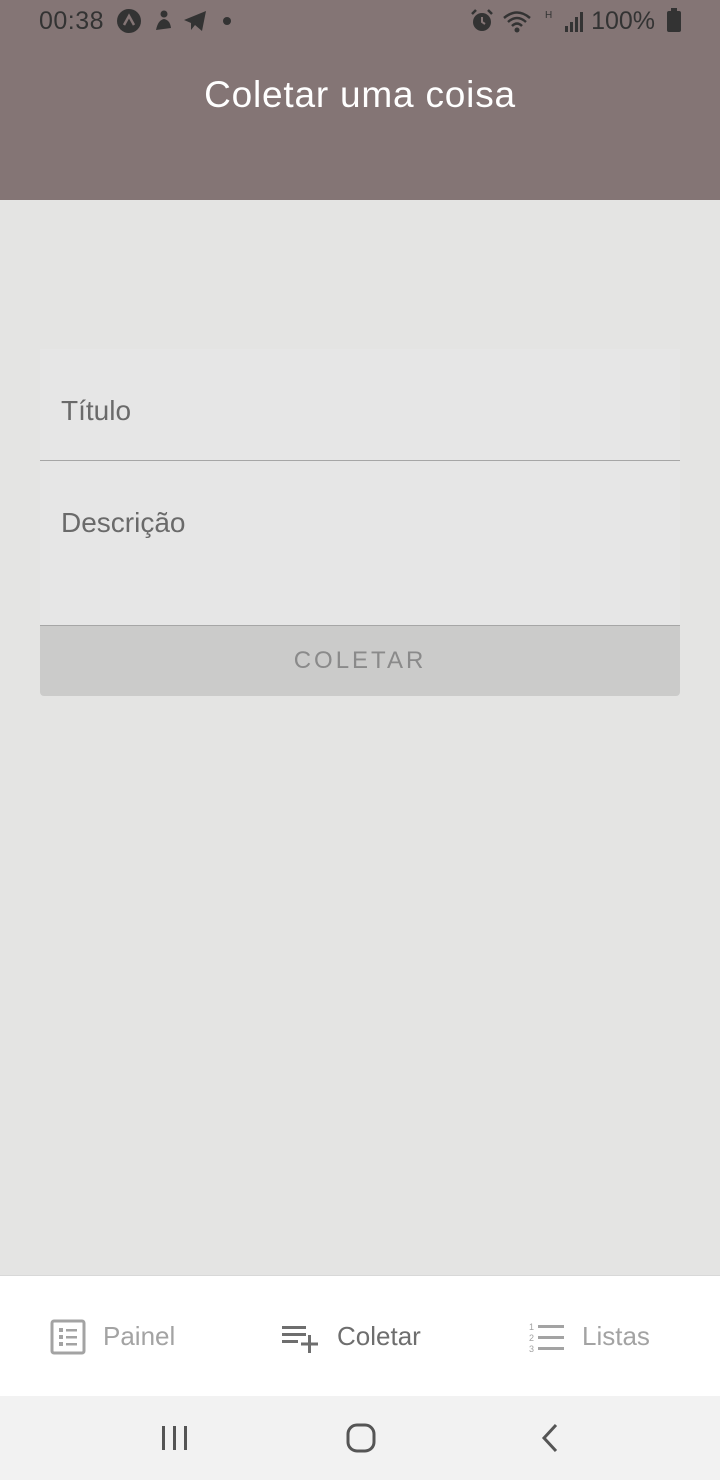  I want to click on system-nav-bar, so click(360, 1438).